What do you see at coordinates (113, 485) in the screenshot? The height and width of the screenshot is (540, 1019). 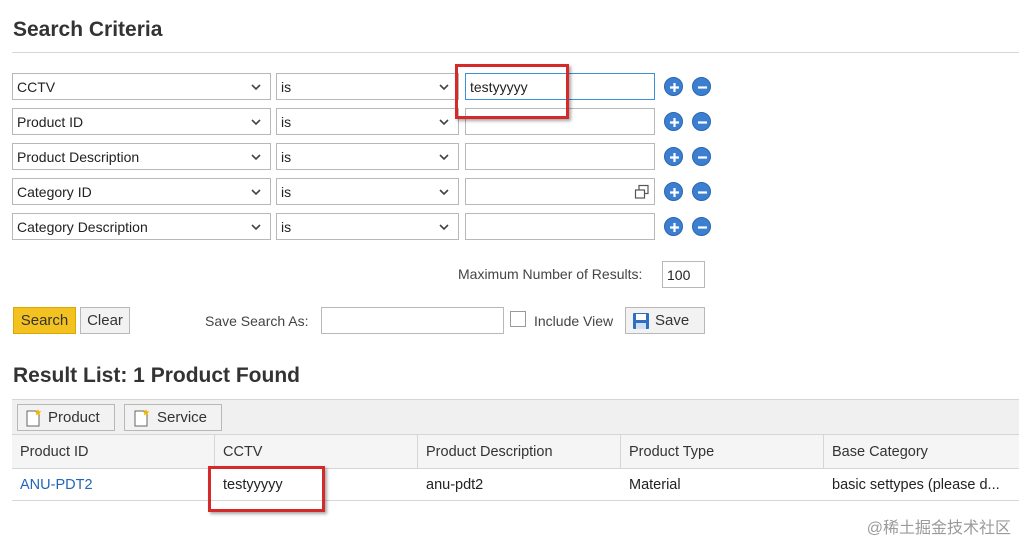 I see `product-id-link: ANU-PDT2` at bounding box center [113, 485].